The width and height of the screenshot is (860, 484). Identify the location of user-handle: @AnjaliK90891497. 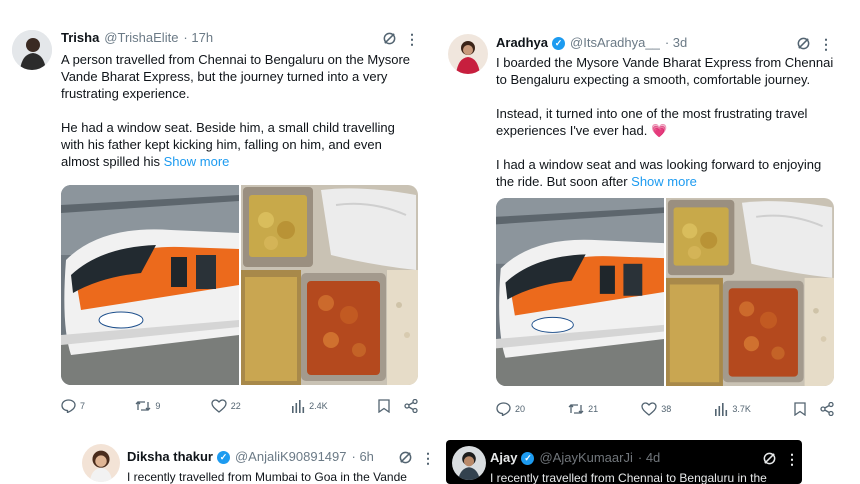
(291, 457).